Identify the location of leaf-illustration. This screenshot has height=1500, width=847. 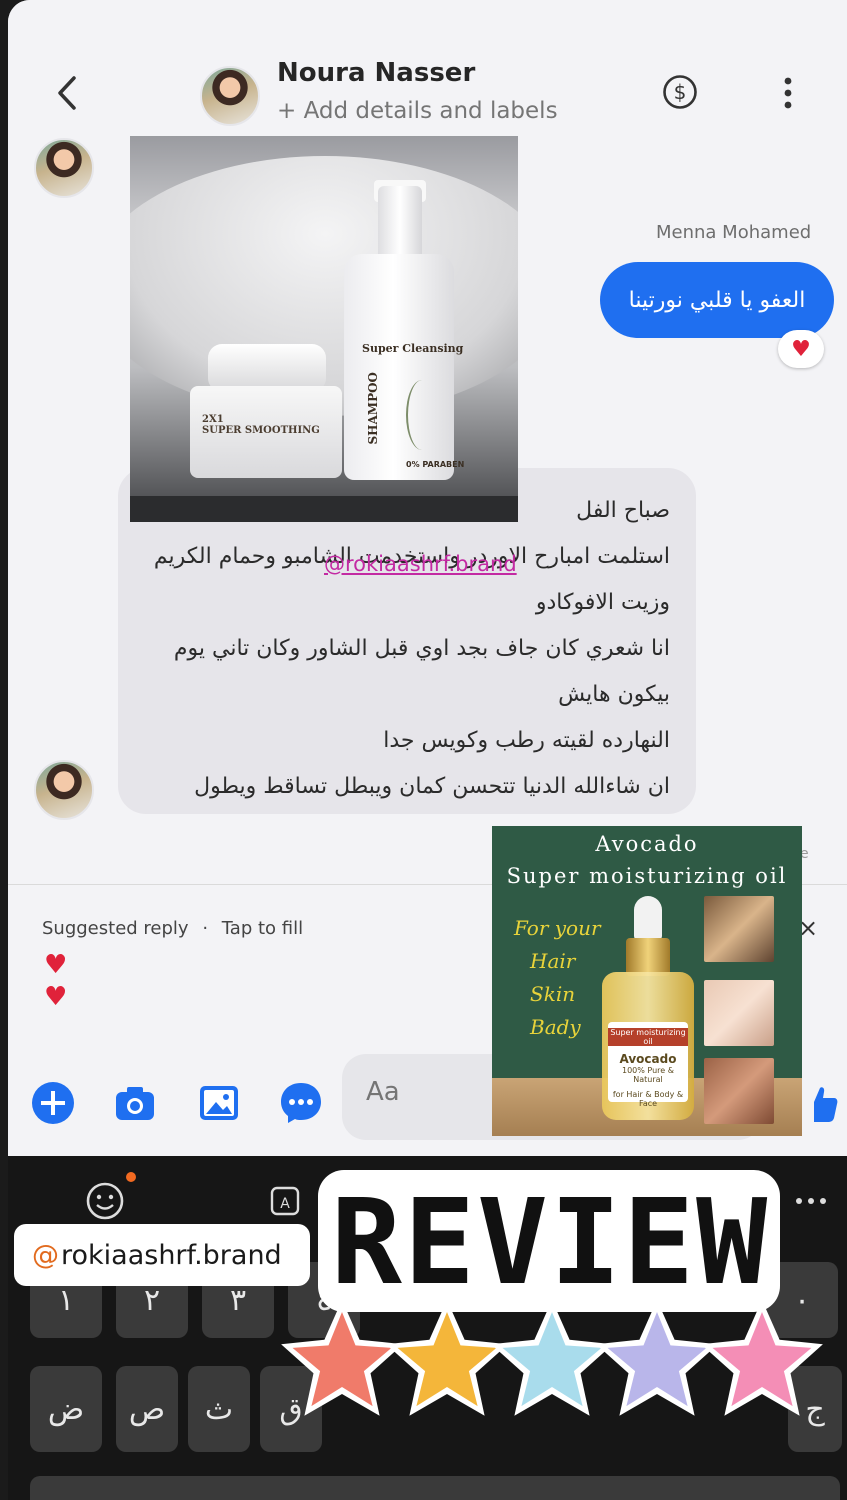
(422, 415).